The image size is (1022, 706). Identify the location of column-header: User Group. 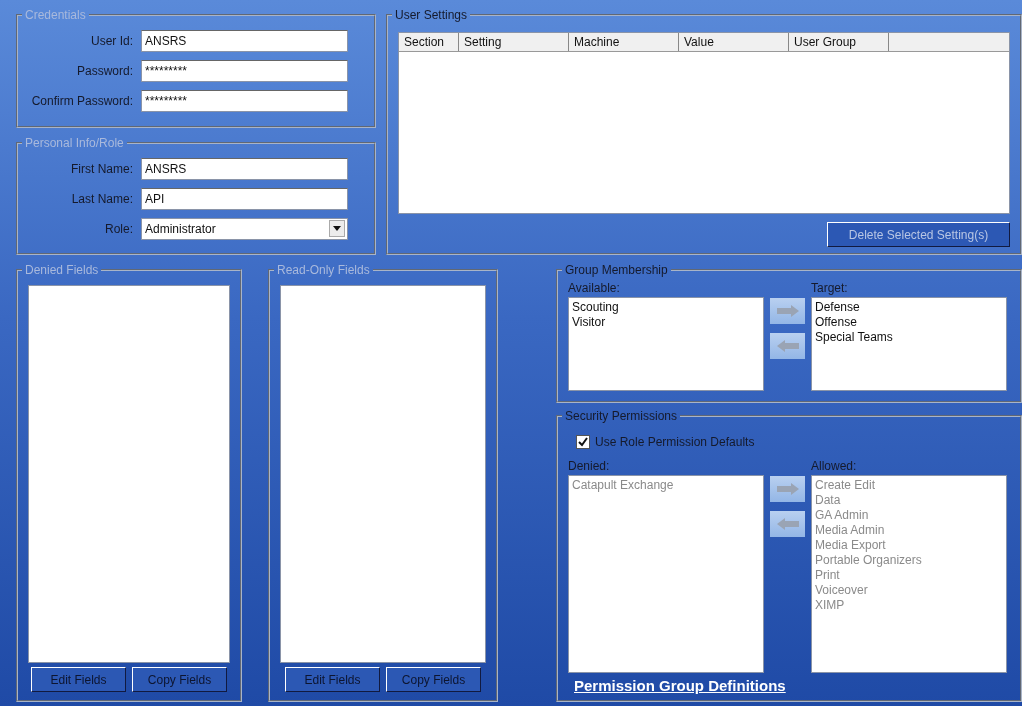
(839, 42).